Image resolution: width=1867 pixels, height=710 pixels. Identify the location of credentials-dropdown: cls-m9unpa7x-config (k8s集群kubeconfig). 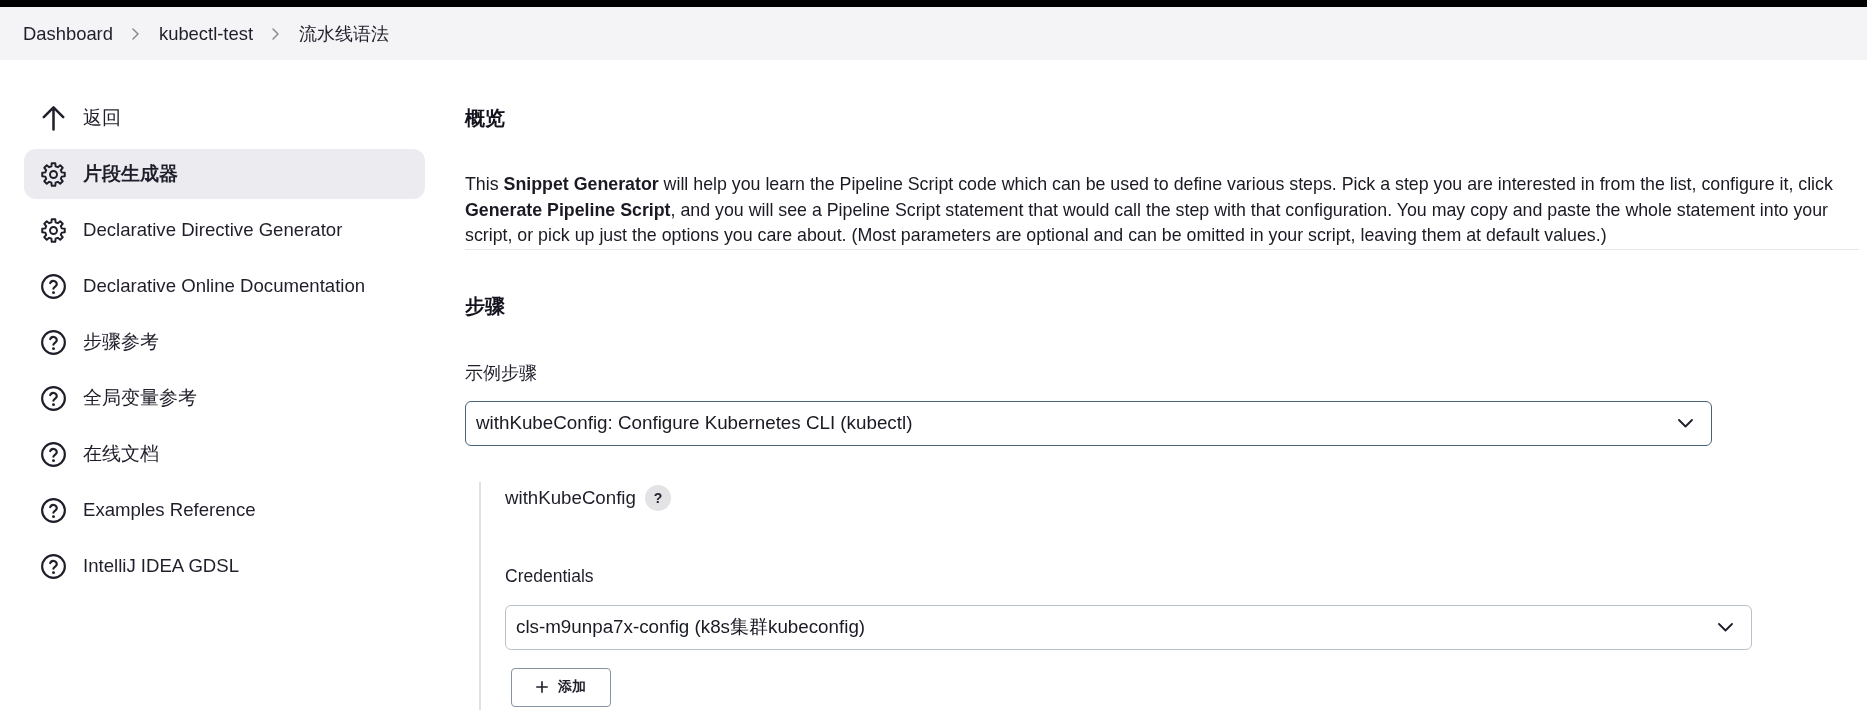
(1128, 627).